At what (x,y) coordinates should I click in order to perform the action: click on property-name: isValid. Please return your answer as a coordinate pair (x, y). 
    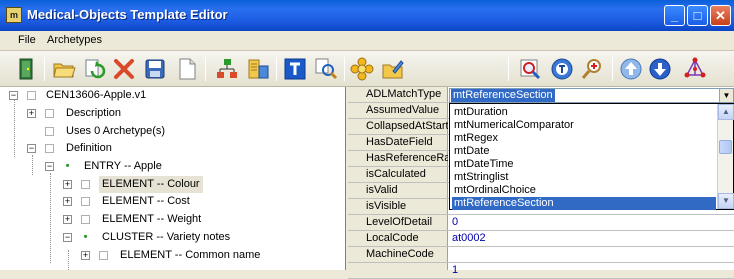
    Looking at the image, I should click on (382, 190).